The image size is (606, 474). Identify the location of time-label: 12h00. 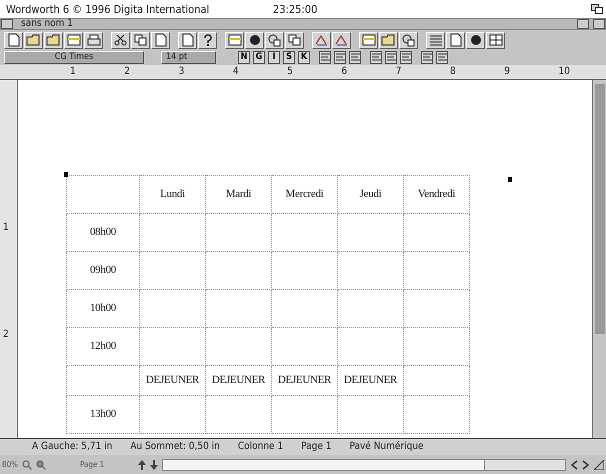
(103, 346).